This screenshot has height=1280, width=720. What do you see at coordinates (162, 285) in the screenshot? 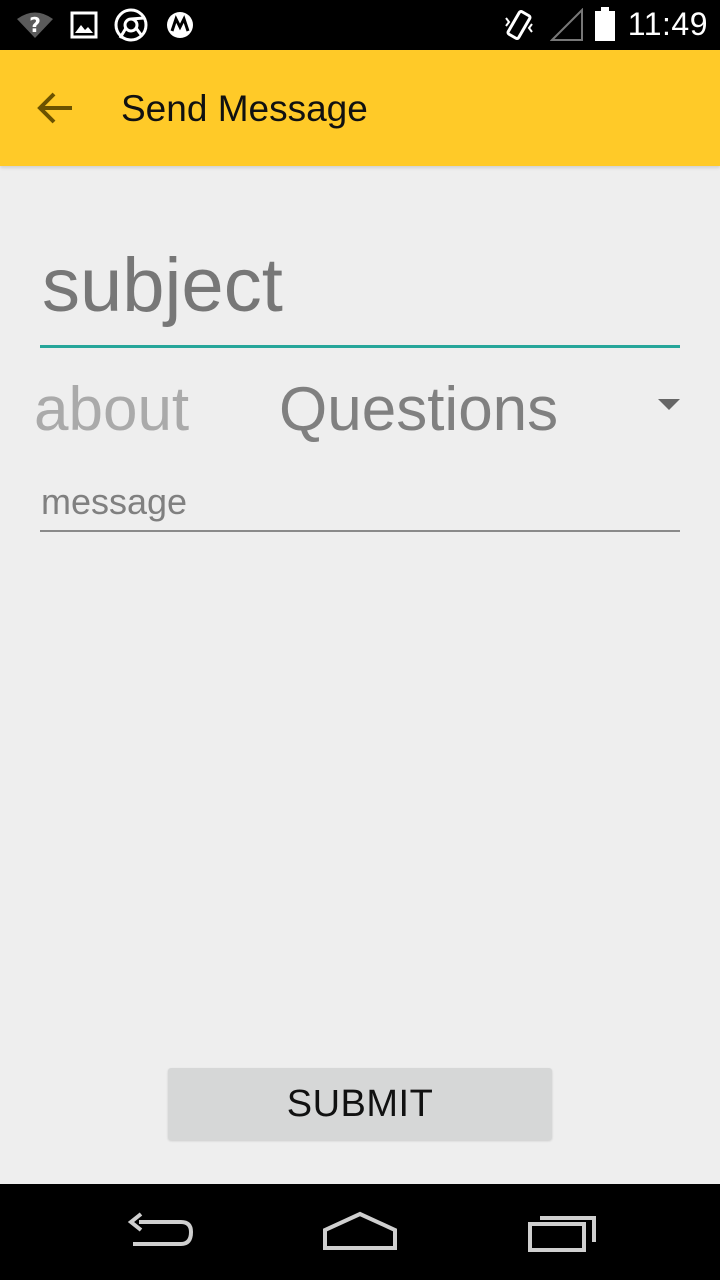
I see `subject-placeholder: subject` at bounding box center [162, 285].